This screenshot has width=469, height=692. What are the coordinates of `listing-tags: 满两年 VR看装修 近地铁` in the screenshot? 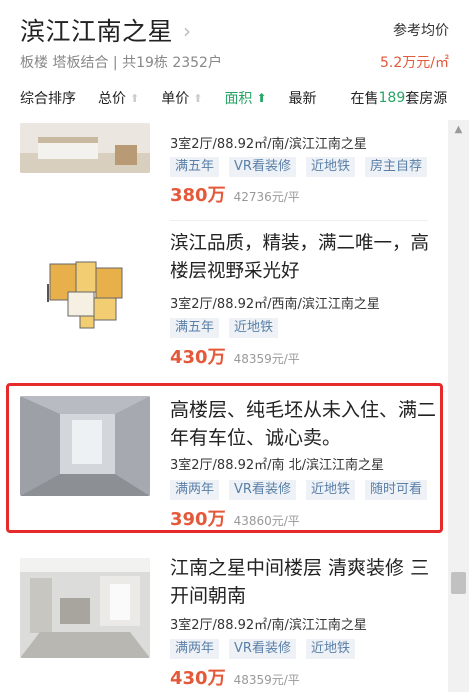 It's located at (267, 649).